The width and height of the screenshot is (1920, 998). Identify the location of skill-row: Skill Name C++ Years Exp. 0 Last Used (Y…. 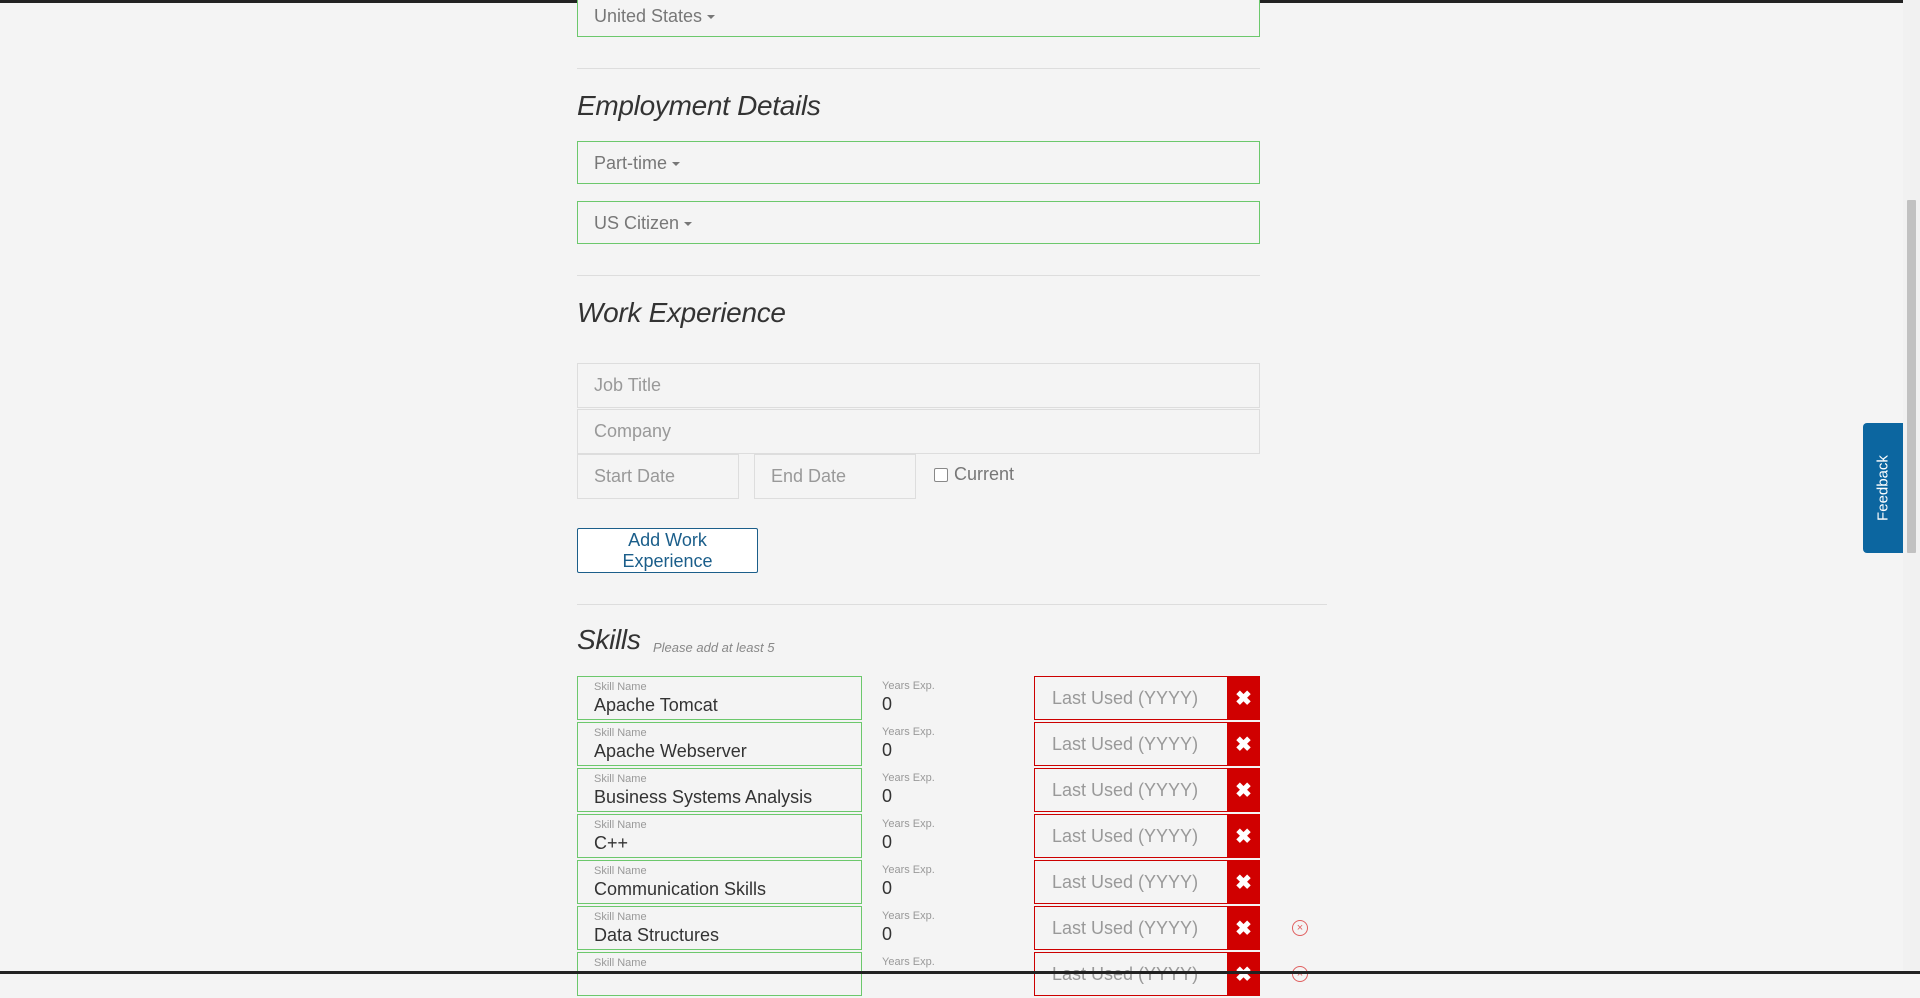
(918, 836).